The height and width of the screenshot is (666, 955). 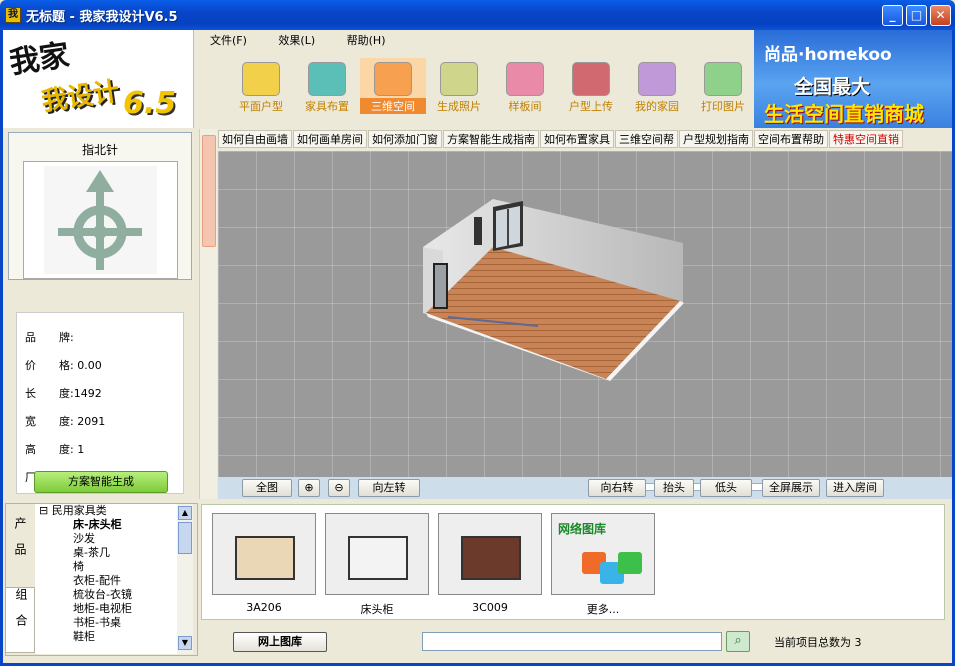 I want to click on tree-item: 桌-茶几, so click(x=106, y=553).